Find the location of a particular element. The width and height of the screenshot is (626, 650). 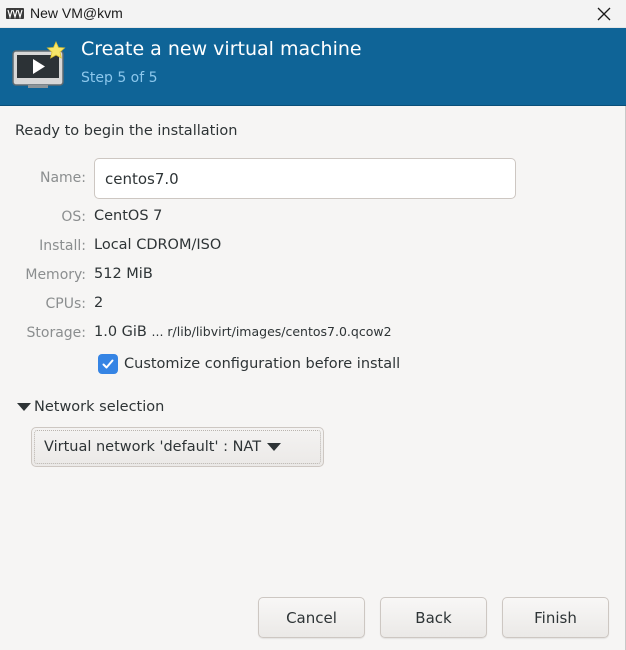

wizard-title: Create a new virtual machine is located at coordinates (221, 49).